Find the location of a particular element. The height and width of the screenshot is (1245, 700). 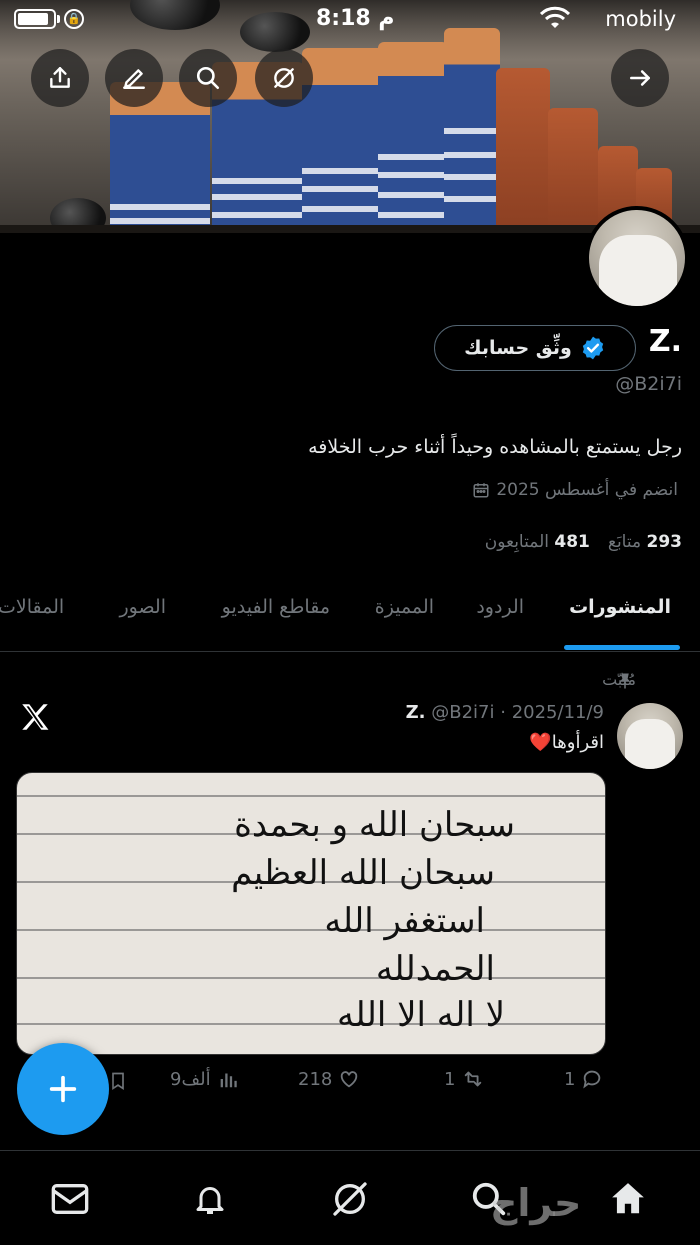

views-button: 9ألف is located at coordinates (204, 1079).